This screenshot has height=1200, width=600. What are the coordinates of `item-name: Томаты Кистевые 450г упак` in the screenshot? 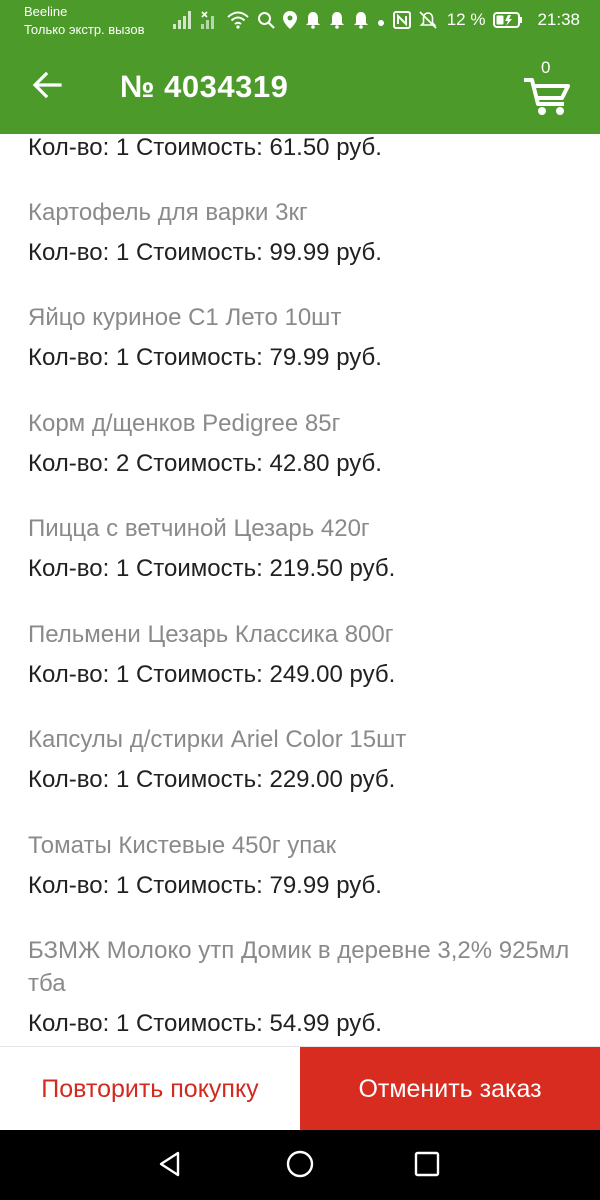 It's located at (182, 845).